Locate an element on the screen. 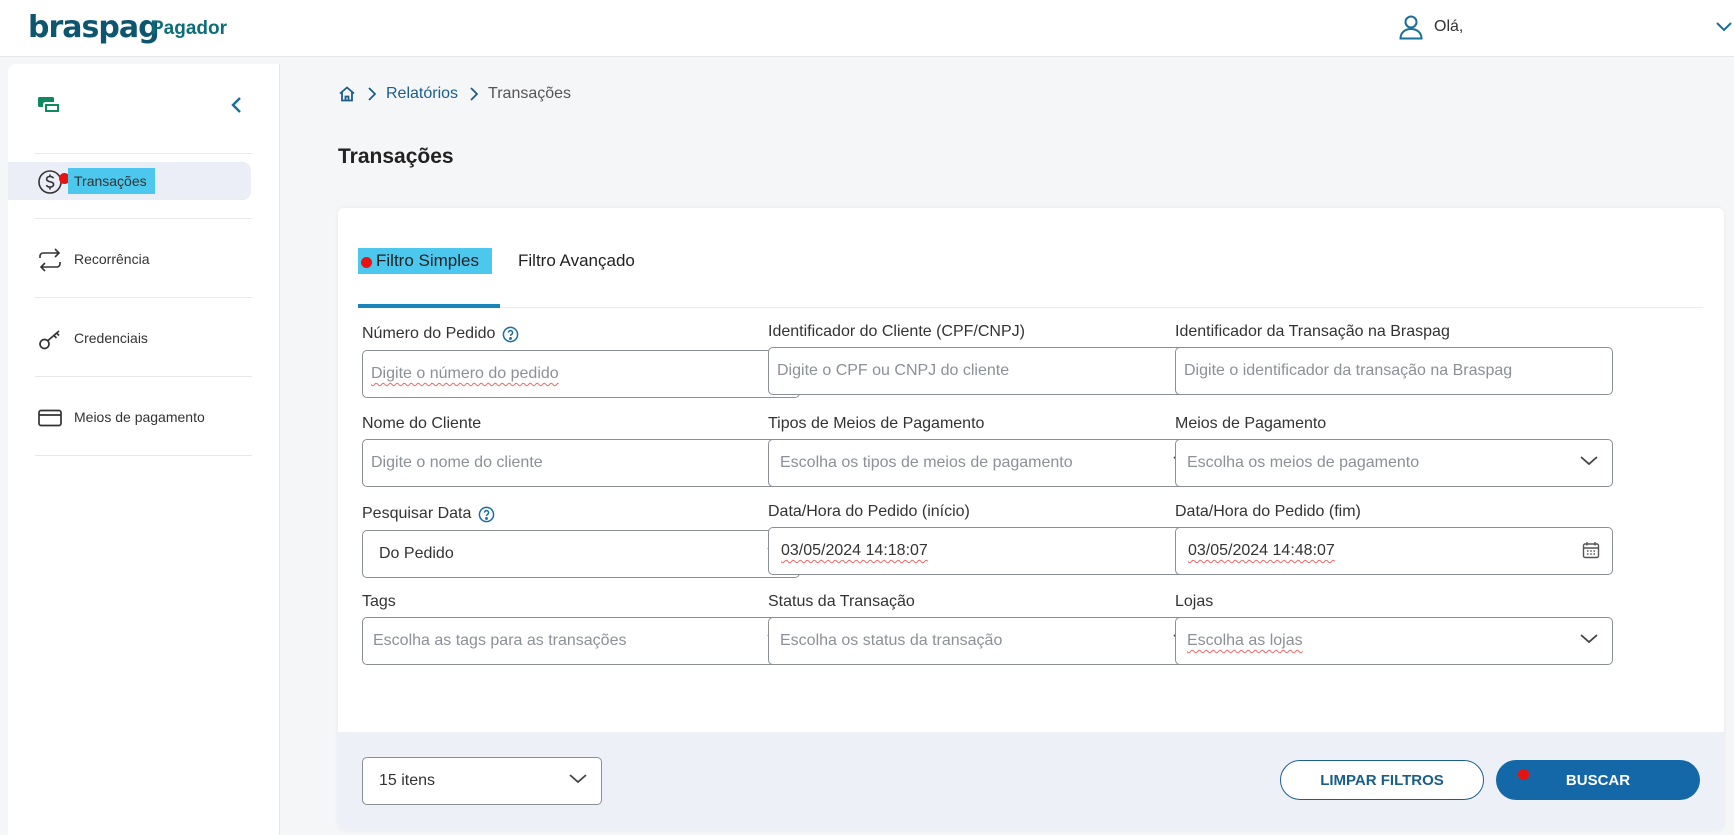 This screenshot has width=1734, height=835. sidebar-item-meios-de-pagamento: Meios de pagamento is located at coordinates (129, 417).